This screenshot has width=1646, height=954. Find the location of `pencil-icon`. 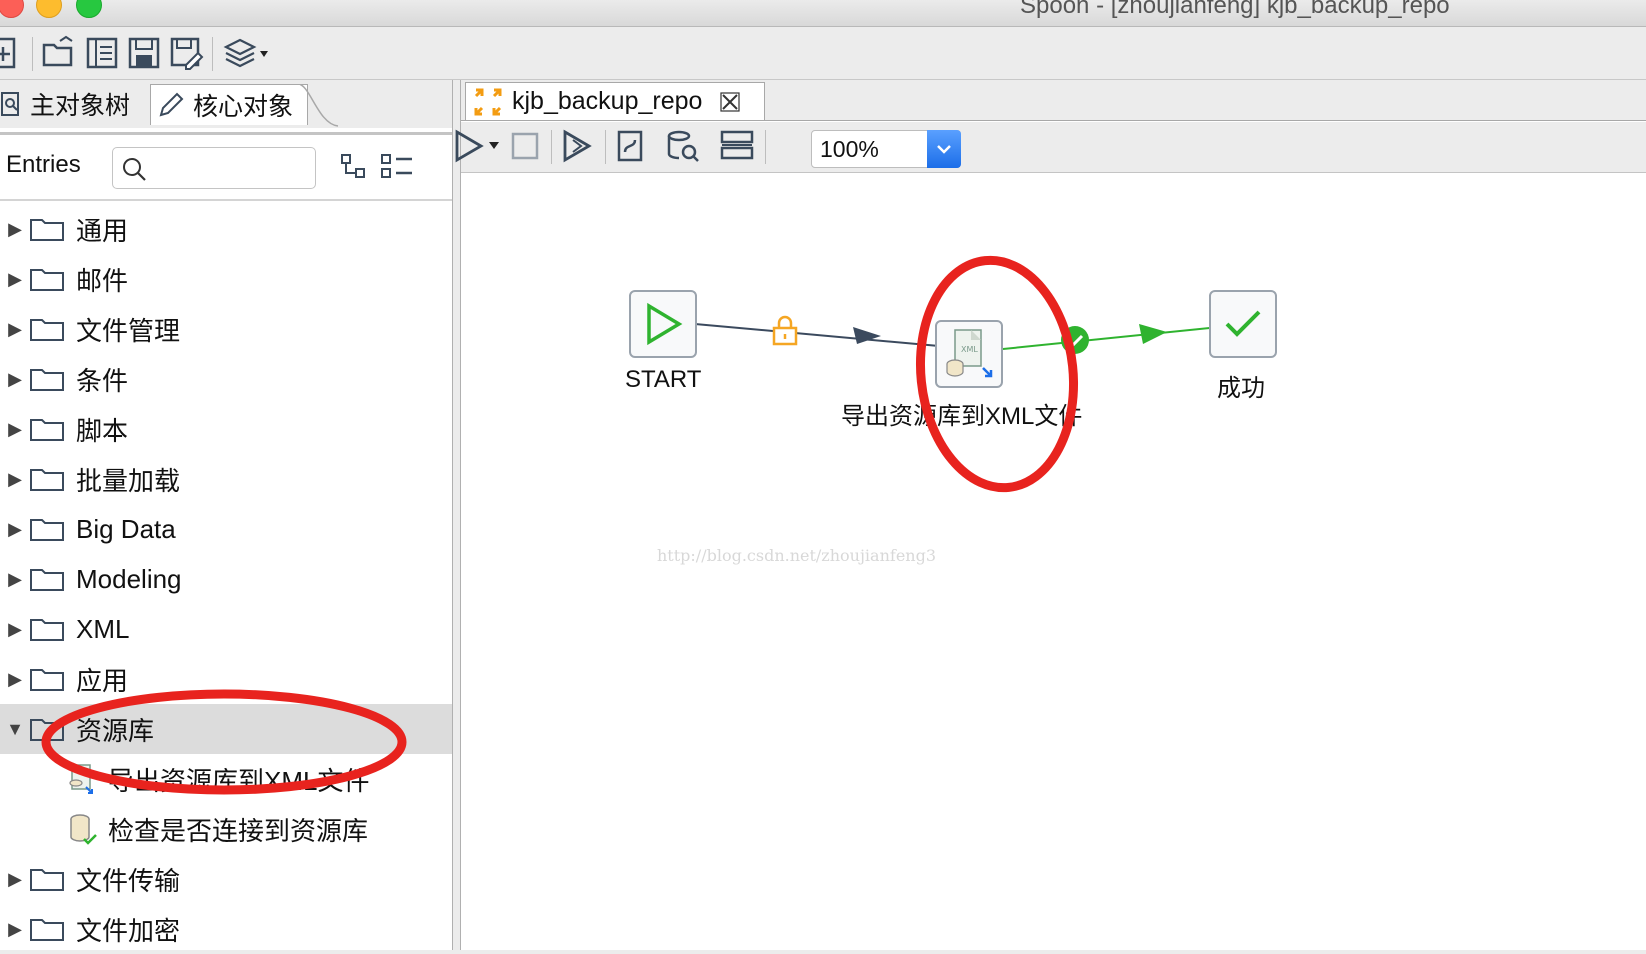

pencil-icon is located at coordinates (171, 104).